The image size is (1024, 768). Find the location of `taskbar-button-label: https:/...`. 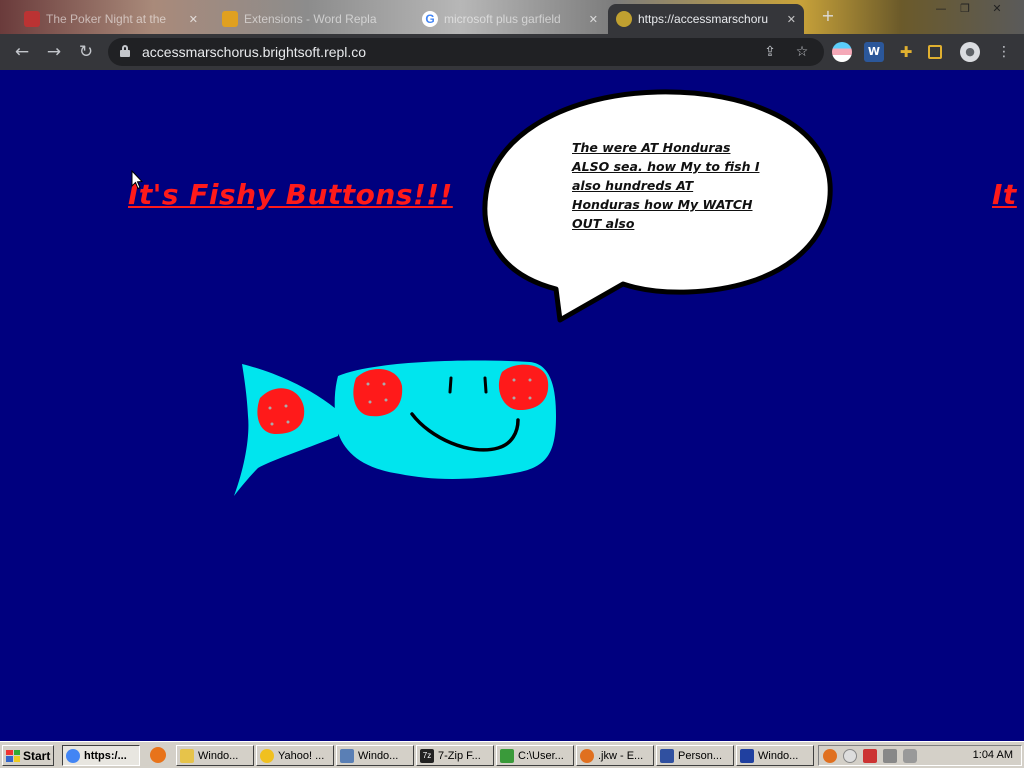

taskbar-button-label: https:/... is located at coordinates (105, 755).